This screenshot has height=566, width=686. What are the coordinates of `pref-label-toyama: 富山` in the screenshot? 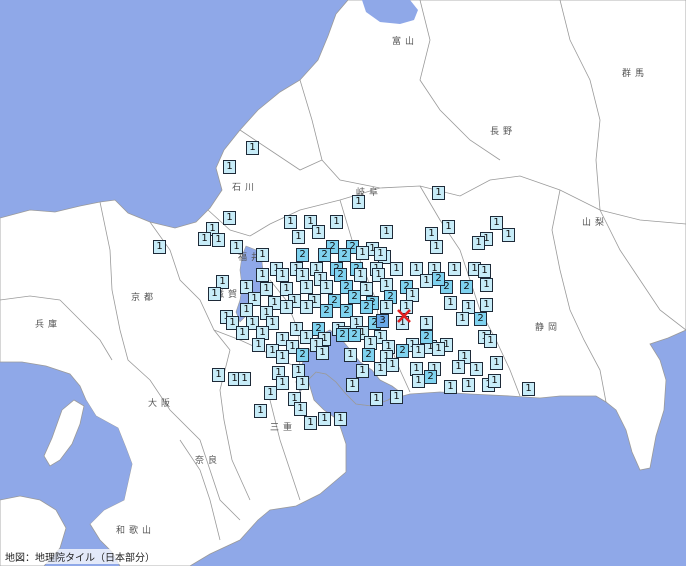 It's located at (405, 42).